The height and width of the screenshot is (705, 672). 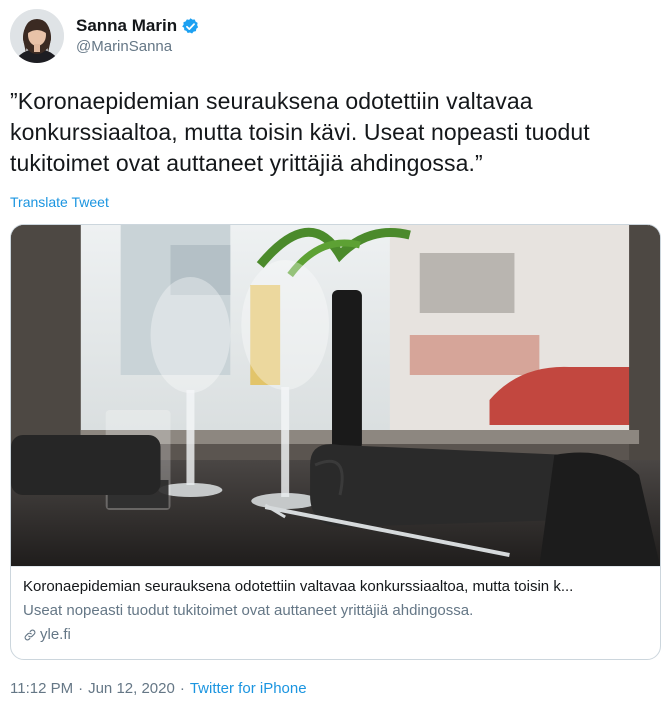 What do you see at coordinates (138, 47) in the screenshot?
I see `handle: @MarinSanna` at bounding box center [138, 47].